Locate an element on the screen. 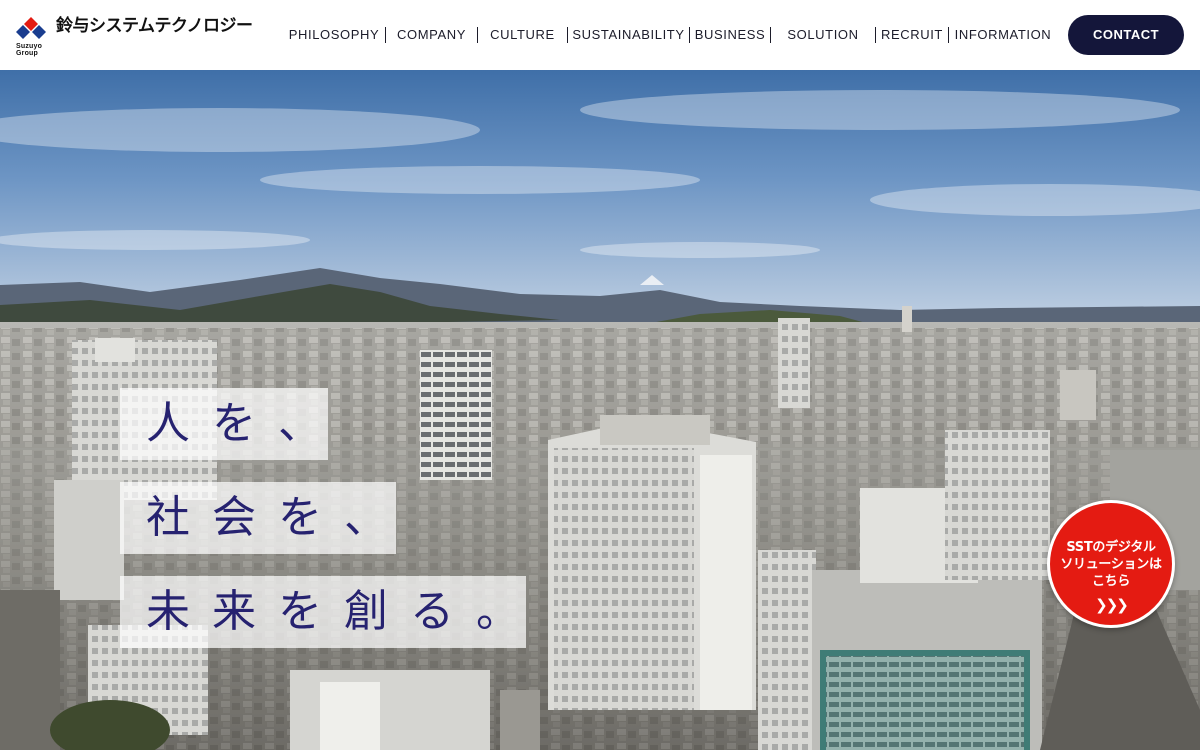 The image size is (1200, 750). nav-culture: CULTURE is located at coordinates (522, 35).